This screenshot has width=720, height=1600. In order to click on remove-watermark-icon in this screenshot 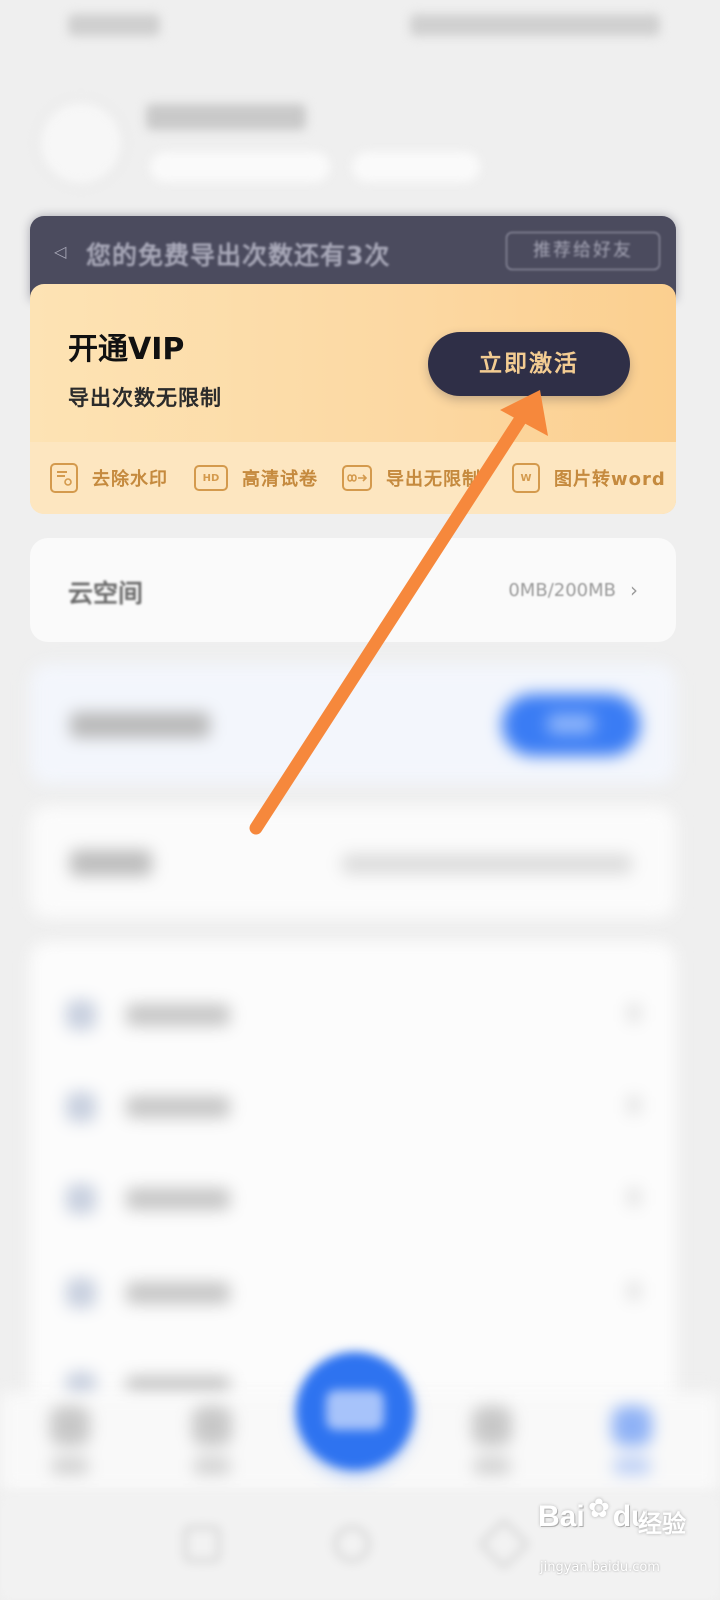, I will do `click(64, 478)`.